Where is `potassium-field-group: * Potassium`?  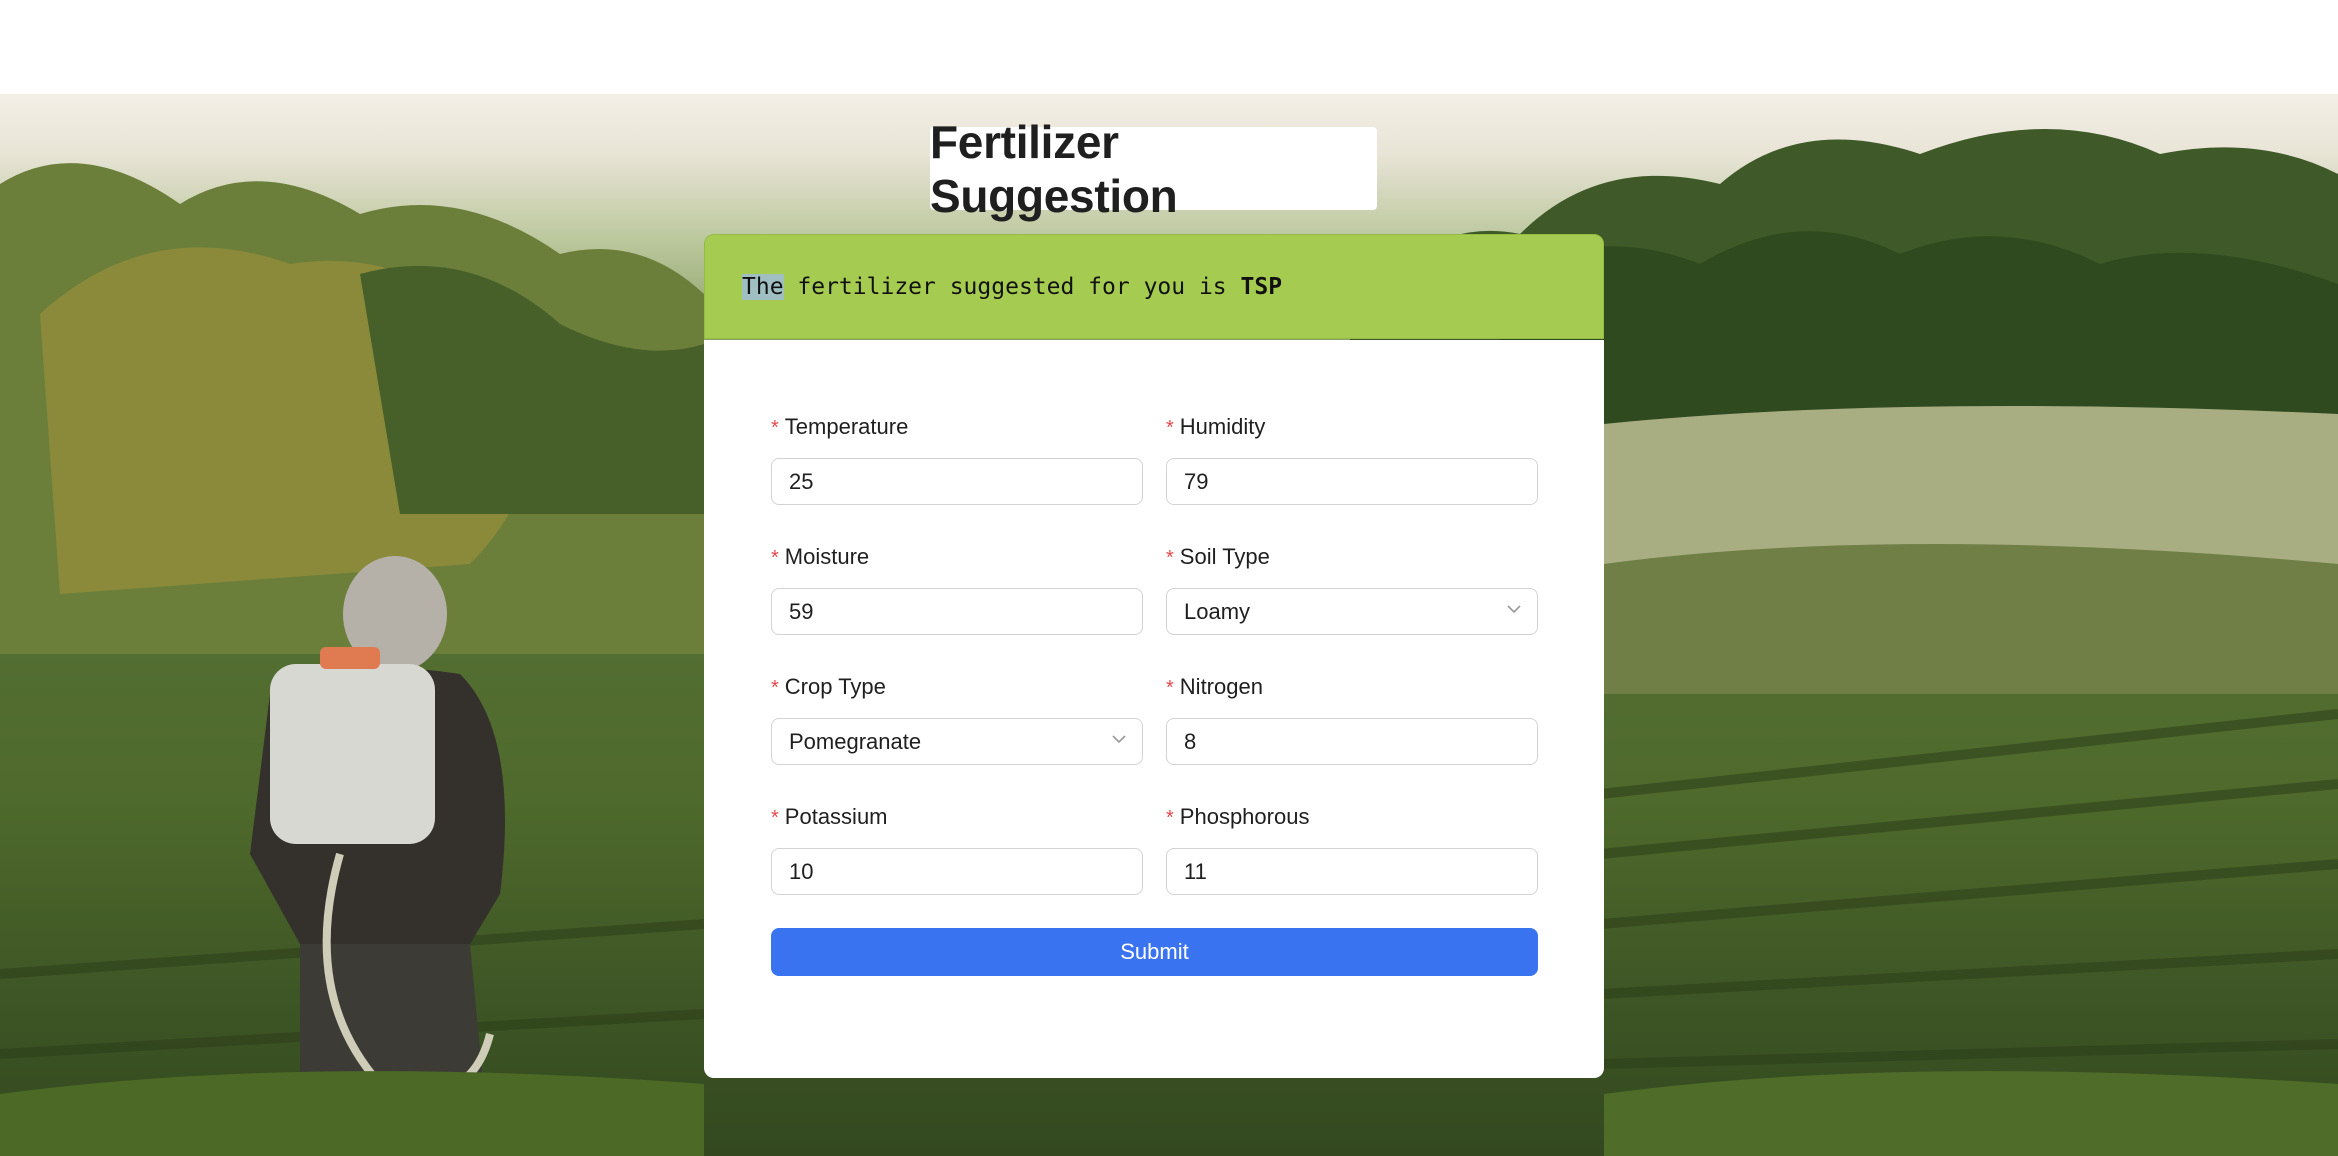 potassium-field-group: * Potassium is located at coordinates (957, 848).